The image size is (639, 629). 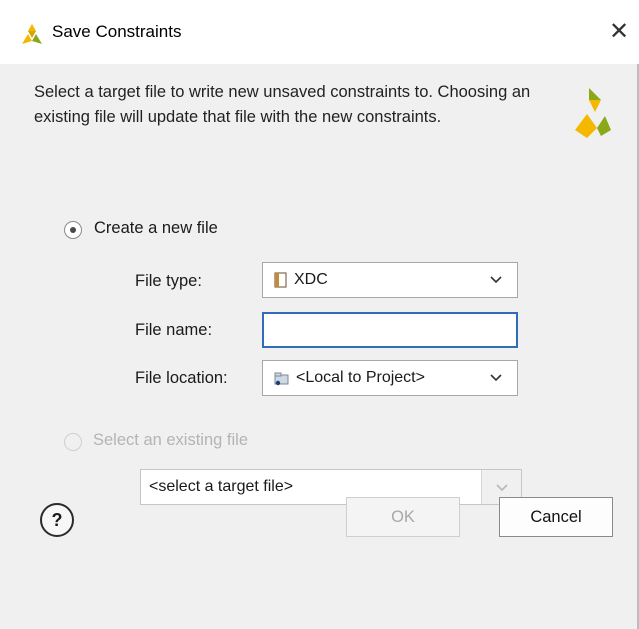 What do you see at coordinates (403, 517) in the screenshot?
I see `ok-button: OK` at bounding box center [403, 517].